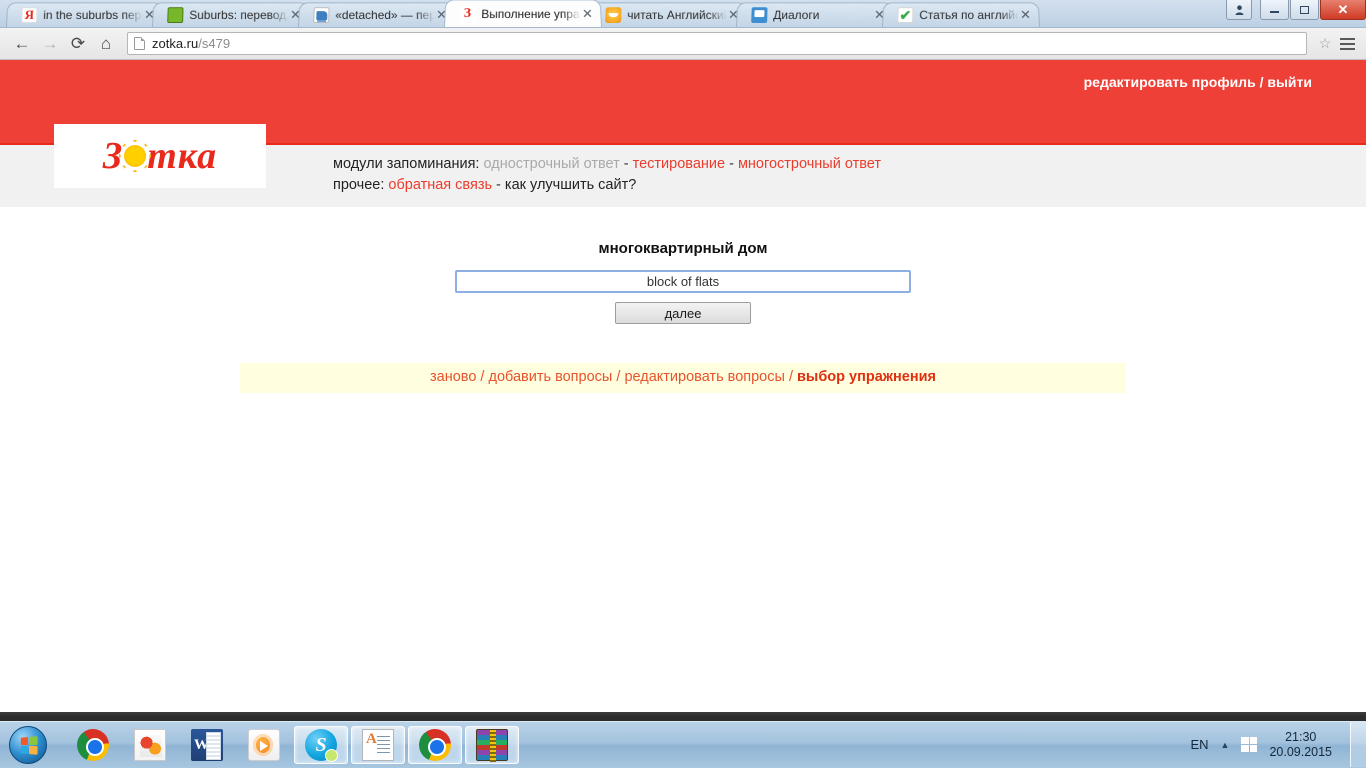  I want to click on green-check-icon: ✔, so click(905, 15).